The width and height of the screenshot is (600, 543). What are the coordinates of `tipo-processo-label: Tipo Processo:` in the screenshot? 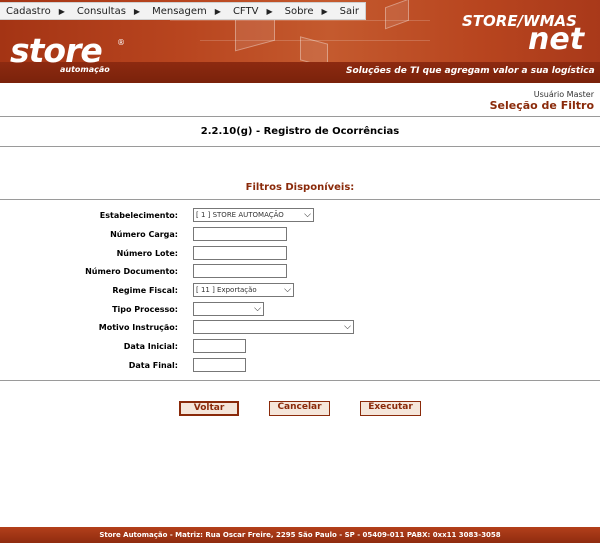 It's located at (145, 309).